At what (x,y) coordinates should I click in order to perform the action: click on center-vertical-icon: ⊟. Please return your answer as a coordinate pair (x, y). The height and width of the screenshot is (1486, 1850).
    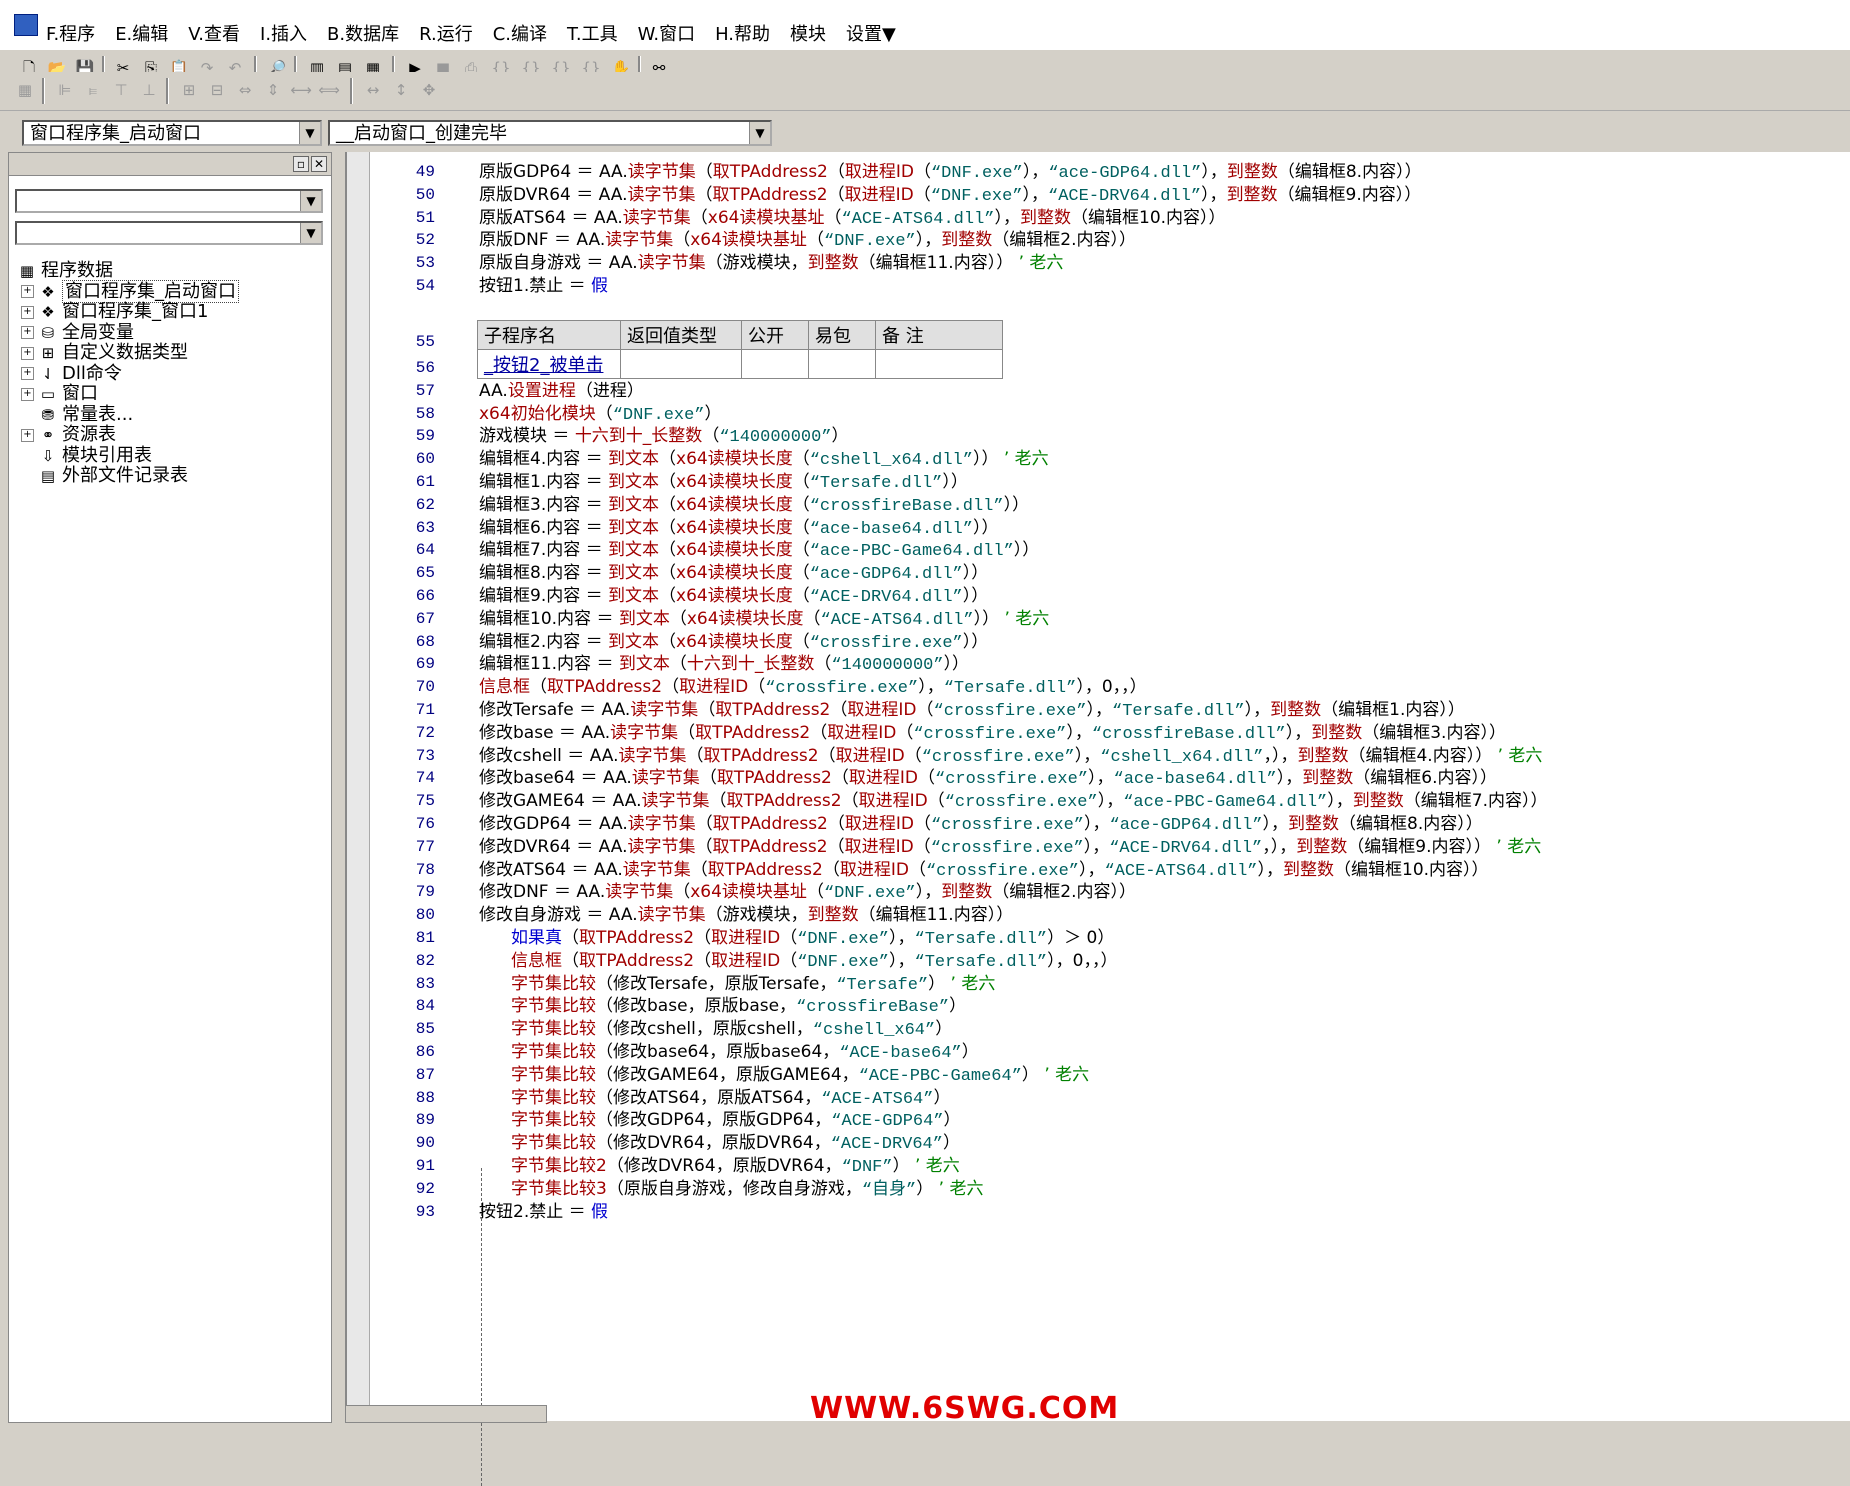
    Looking at the image, I should click on (217, 90).